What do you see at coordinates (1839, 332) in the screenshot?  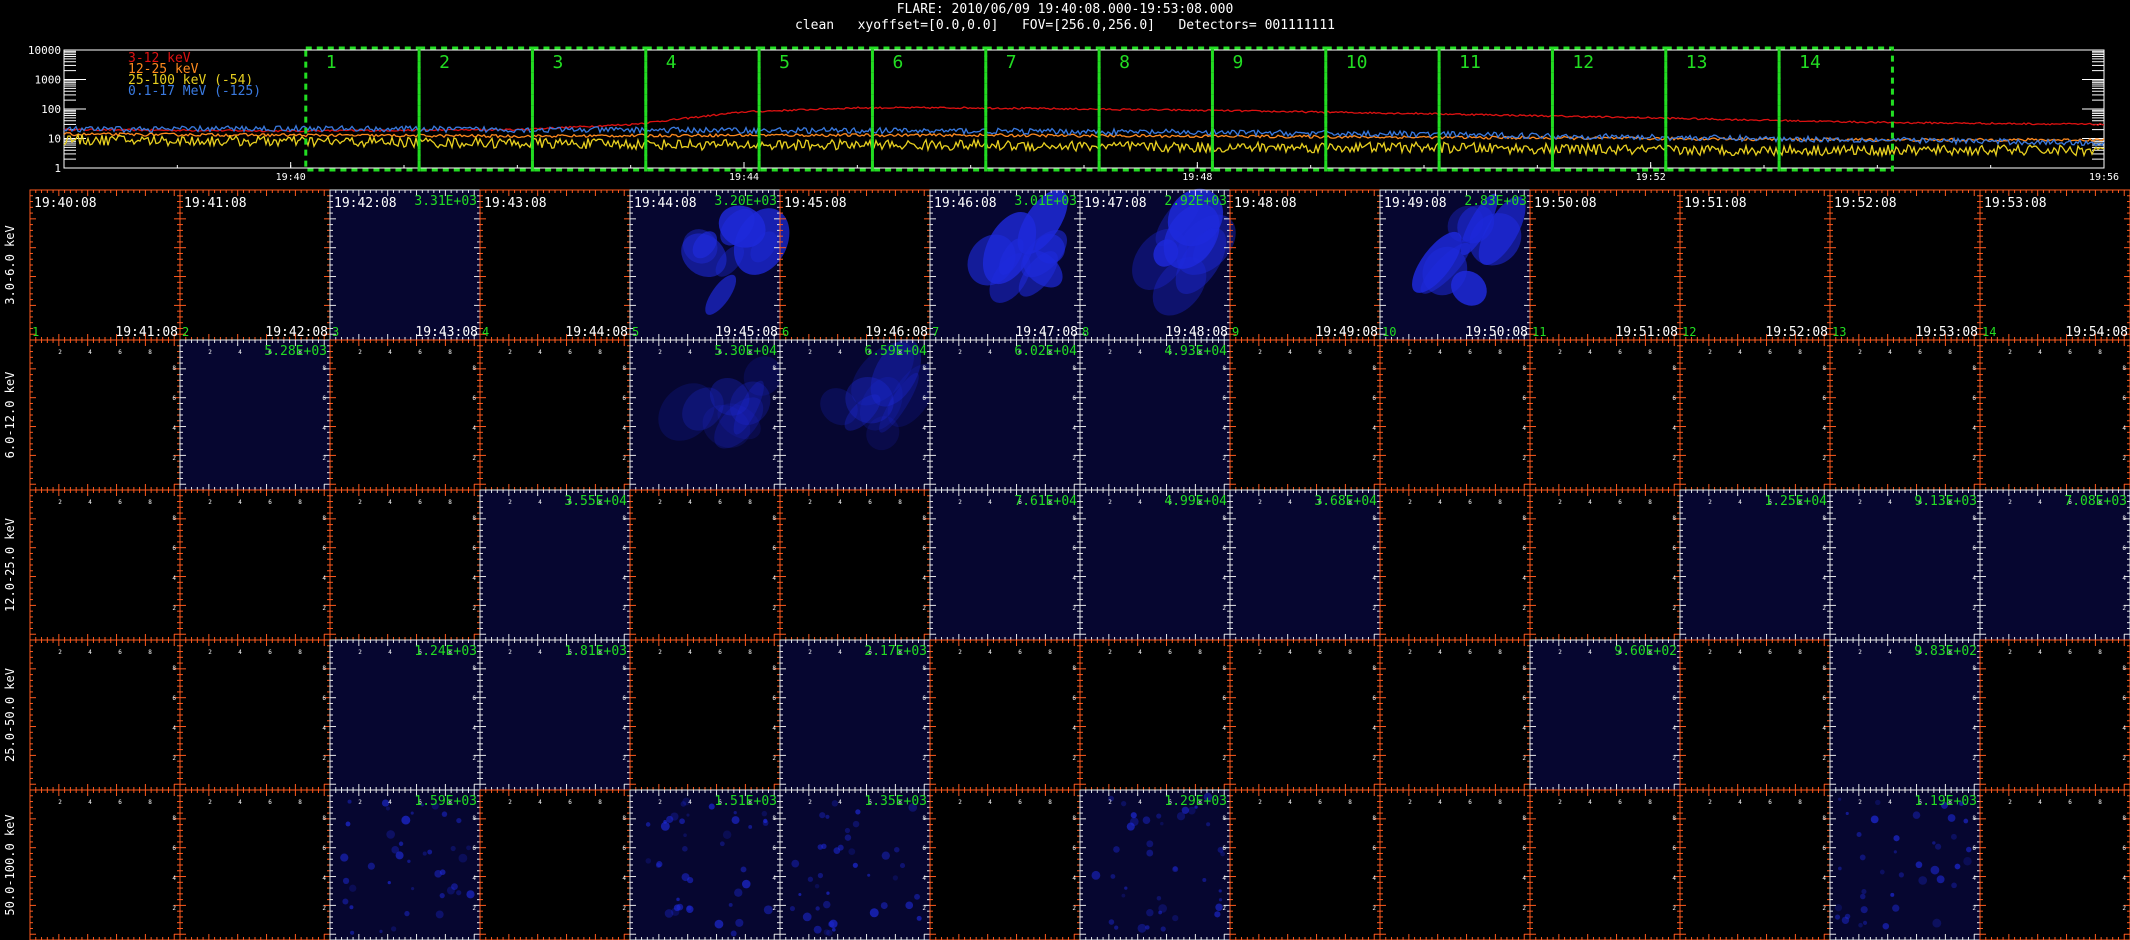 I see `panel-number: 13` at bounding box center [1839, 332].